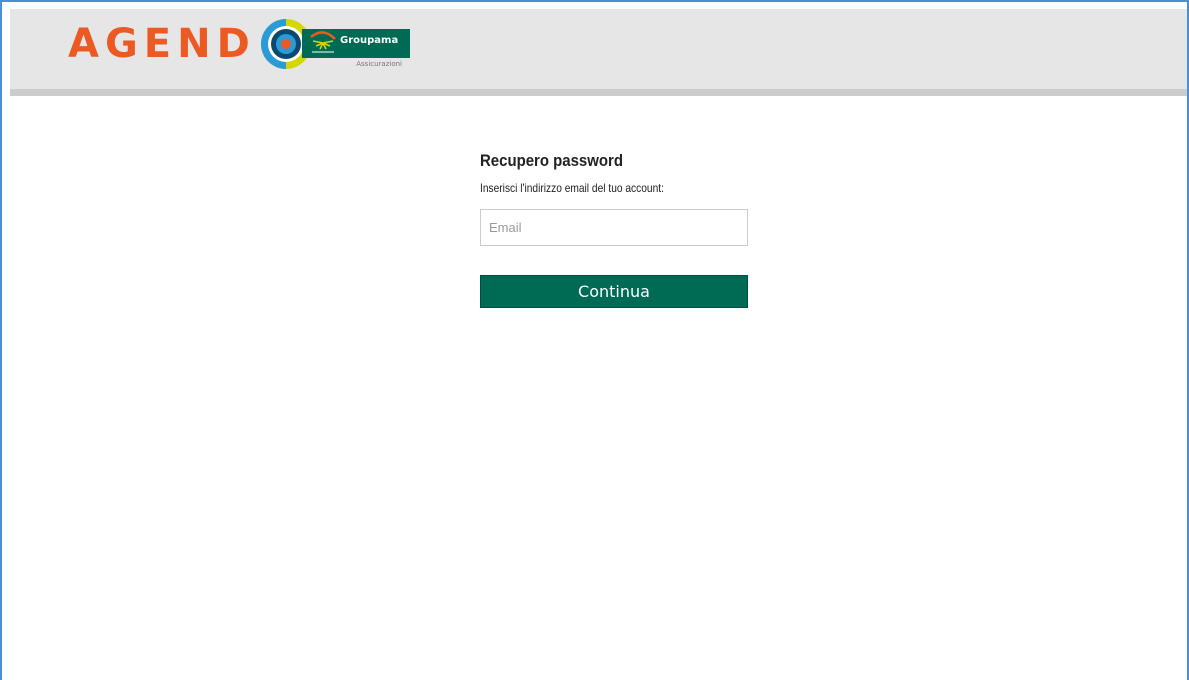 This screenshot has height=680, width=1189. Describe the element at coordinates (369, 40) in the screenshot. I see `groupama-name: Groupama` at that location.